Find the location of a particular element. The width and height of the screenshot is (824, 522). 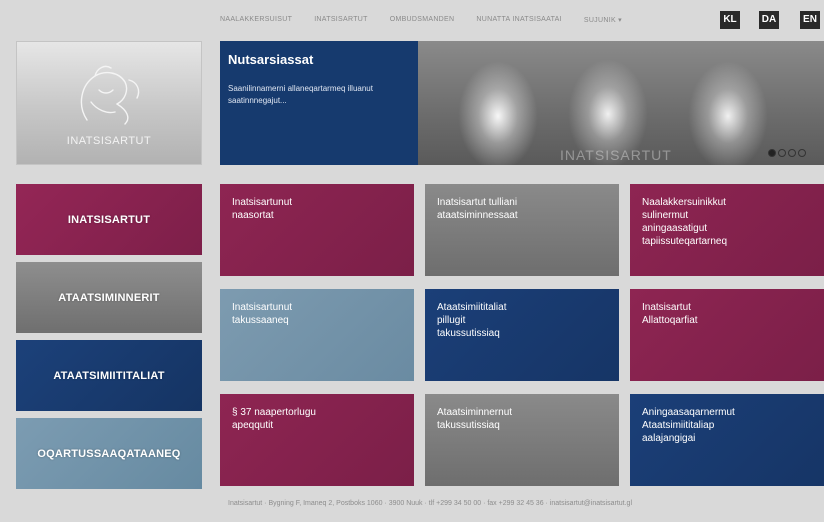

sidebar-item-inatsisartut: INATSISARTUT is located at coordinates (109, 219).